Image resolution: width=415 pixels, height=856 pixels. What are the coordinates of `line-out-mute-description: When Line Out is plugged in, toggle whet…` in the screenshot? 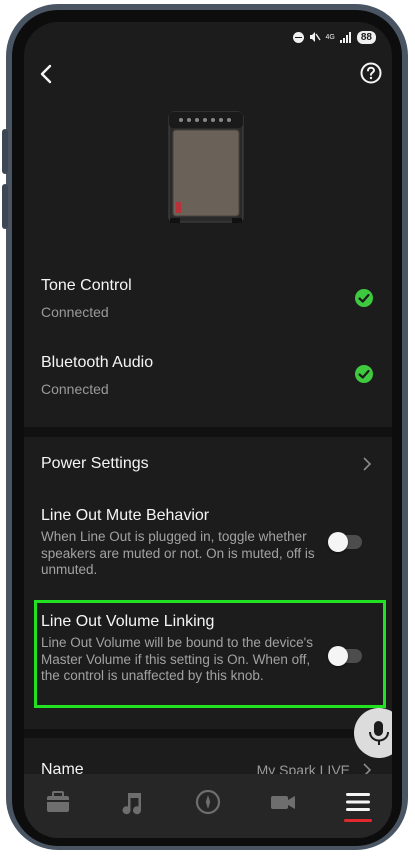 It's located at (178, 553).